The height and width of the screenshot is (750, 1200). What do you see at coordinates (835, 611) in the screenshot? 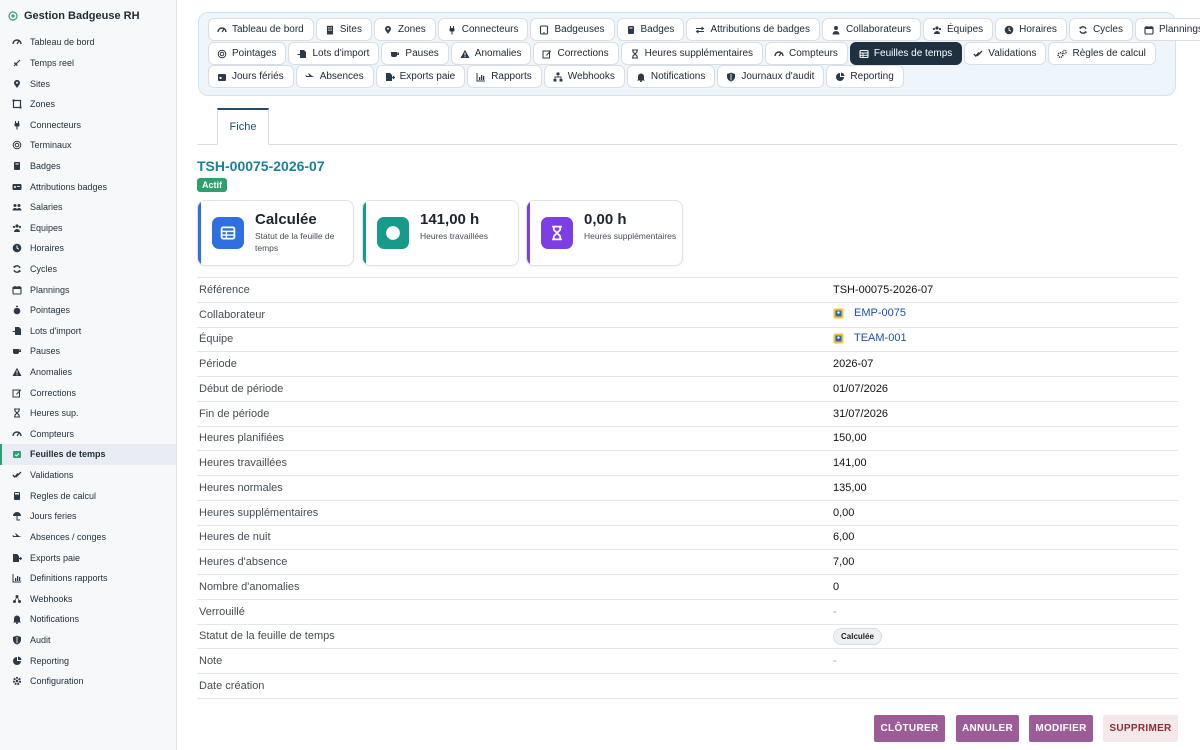
I see `empty-value: -` at bounding box center [835, 611].